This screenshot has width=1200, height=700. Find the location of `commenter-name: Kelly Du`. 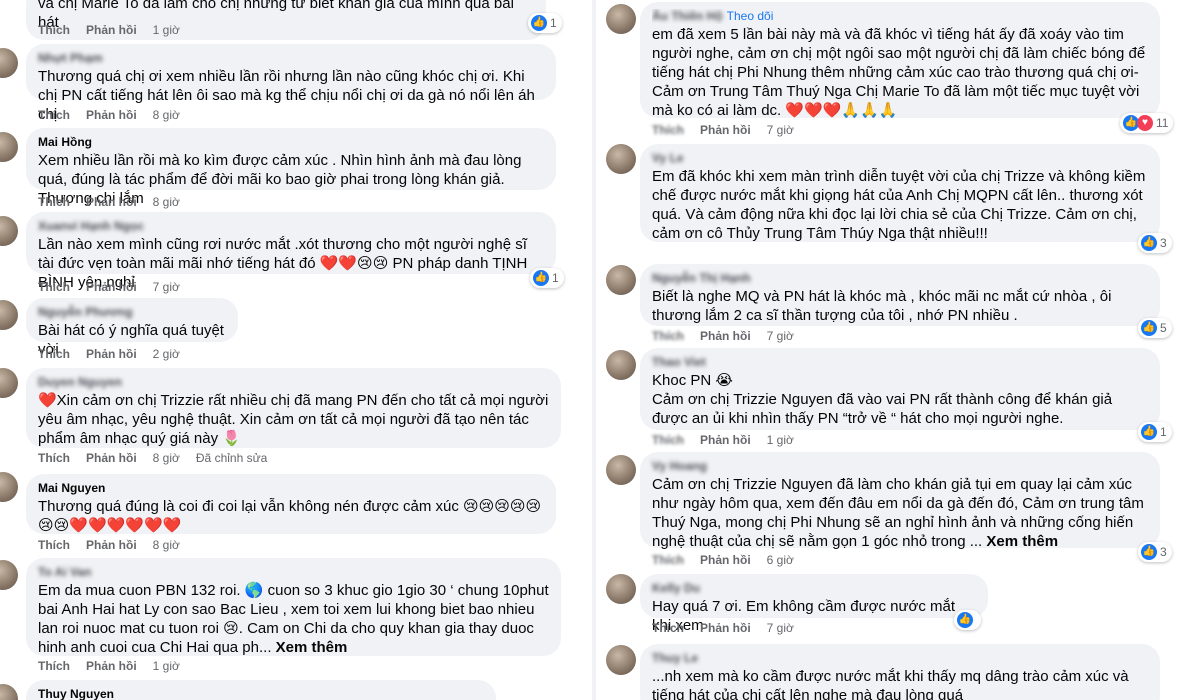

commenter-name: Kelly Du is located at coordinates (814, 588).